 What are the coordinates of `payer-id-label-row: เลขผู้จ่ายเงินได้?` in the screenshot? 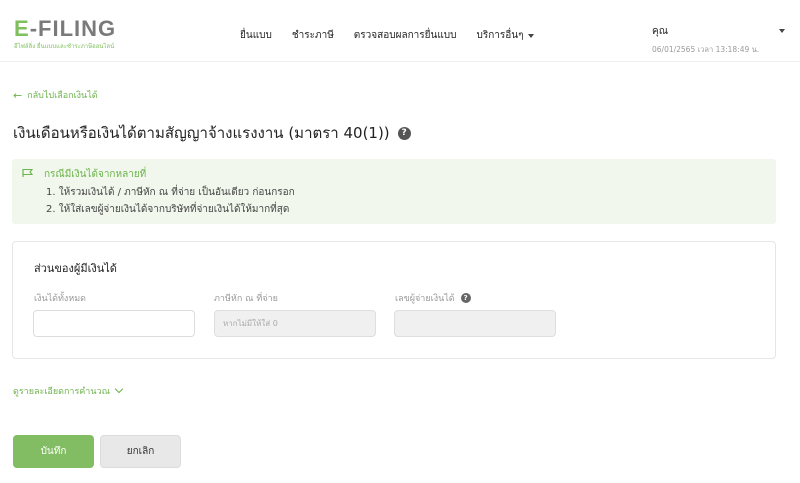 It's located at (433, 298).